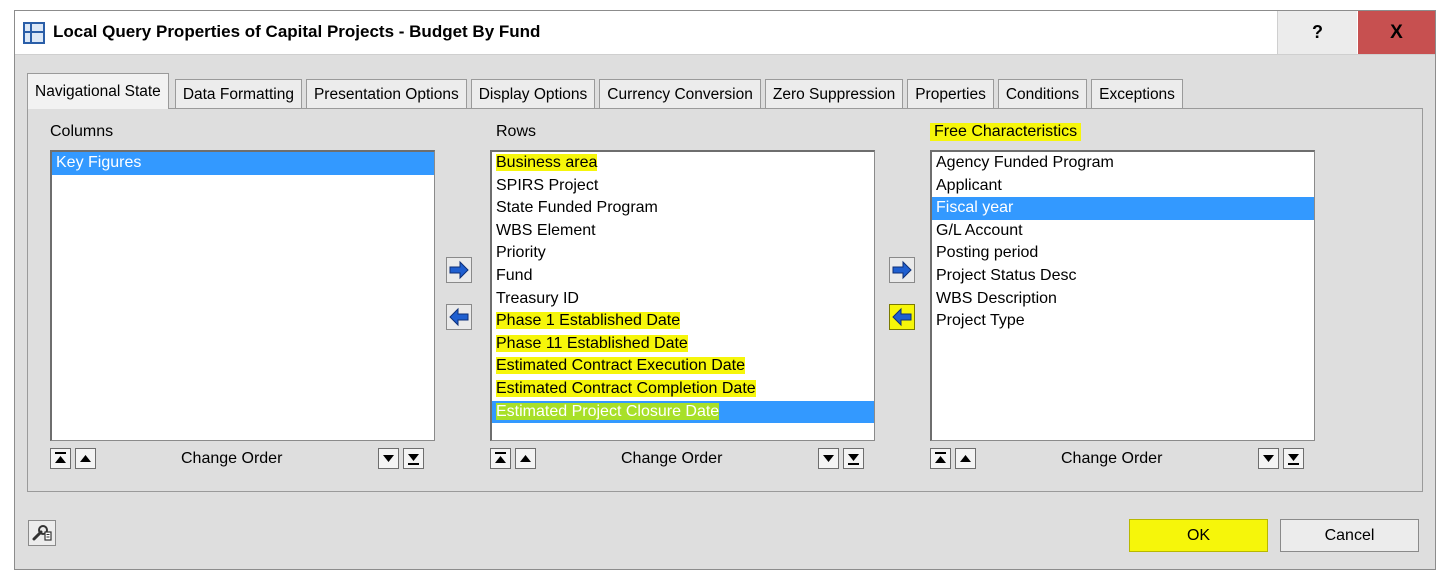 Image resolution: width=1445 pixels, height=573 pixels. Describe the element at coordinates (626, 388) in the screenshot. I see `item-text: Estimated Contract Completion Date` at that location.